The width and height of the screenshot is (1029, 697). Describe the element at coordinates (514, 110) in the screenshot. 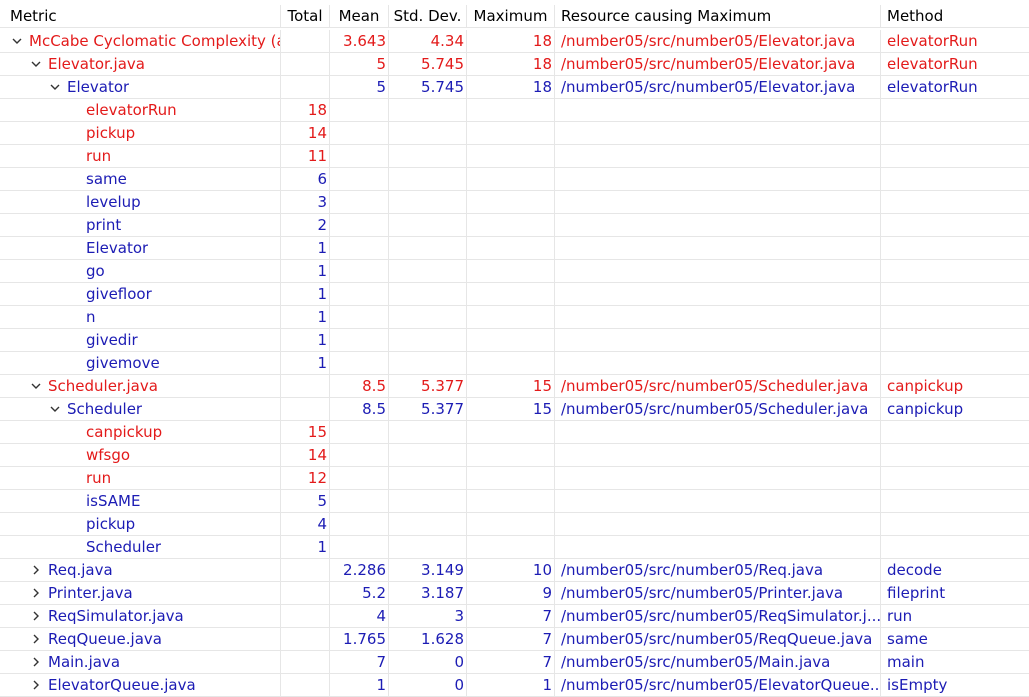

I see `table-row: elevatorRun 18` at that location.